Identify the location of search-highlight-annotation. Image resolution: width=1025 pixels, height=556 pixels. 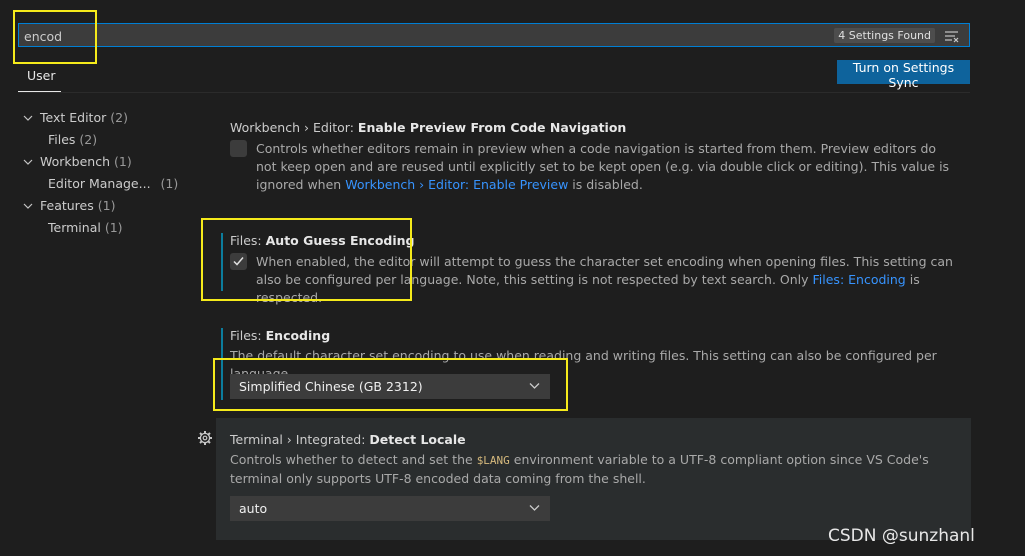
(55, 37).